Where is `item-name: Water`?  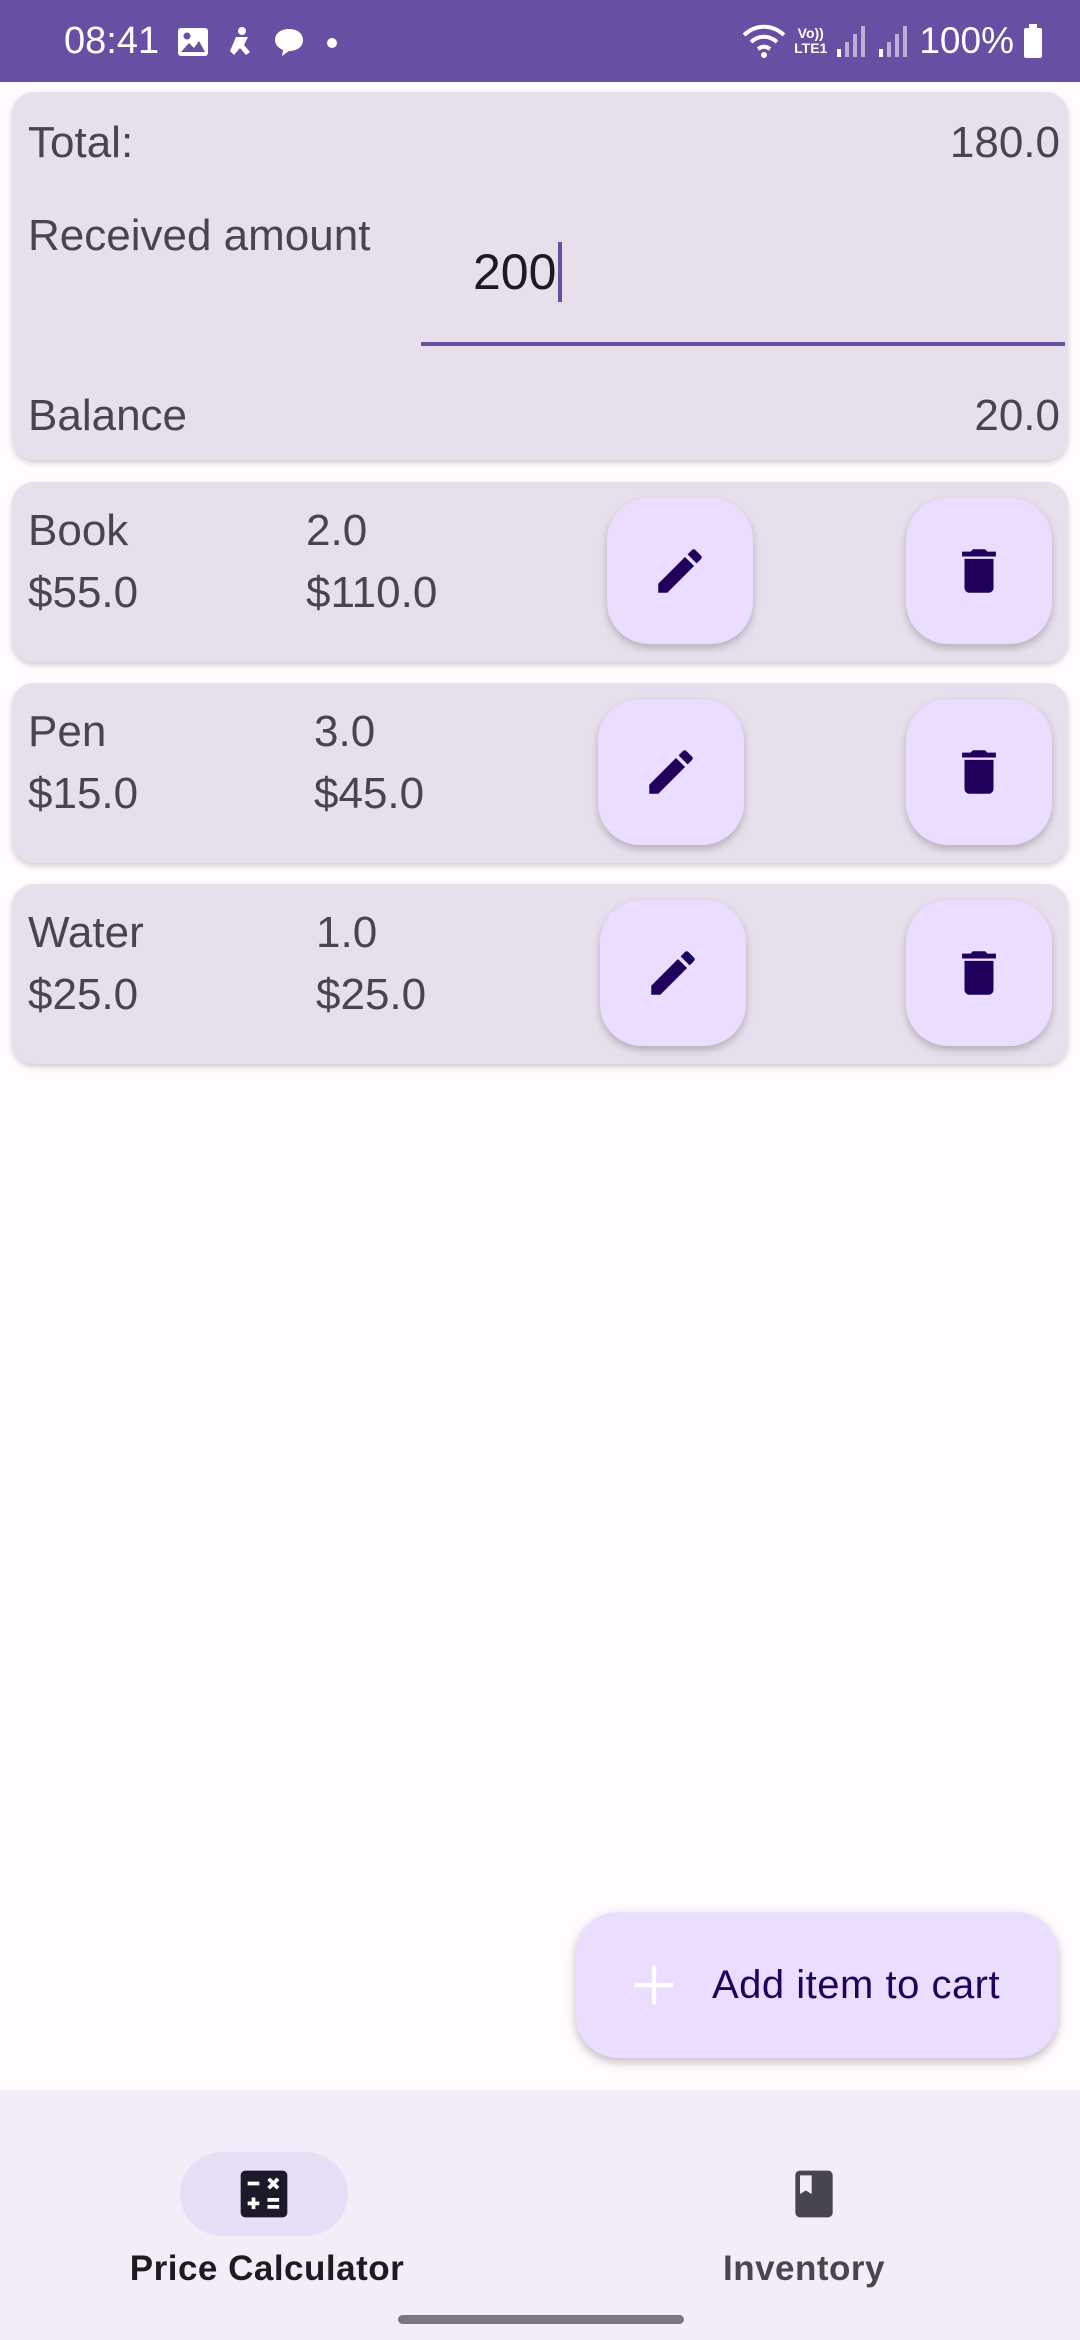
item-name: Water is located at coordinates (86, 932).